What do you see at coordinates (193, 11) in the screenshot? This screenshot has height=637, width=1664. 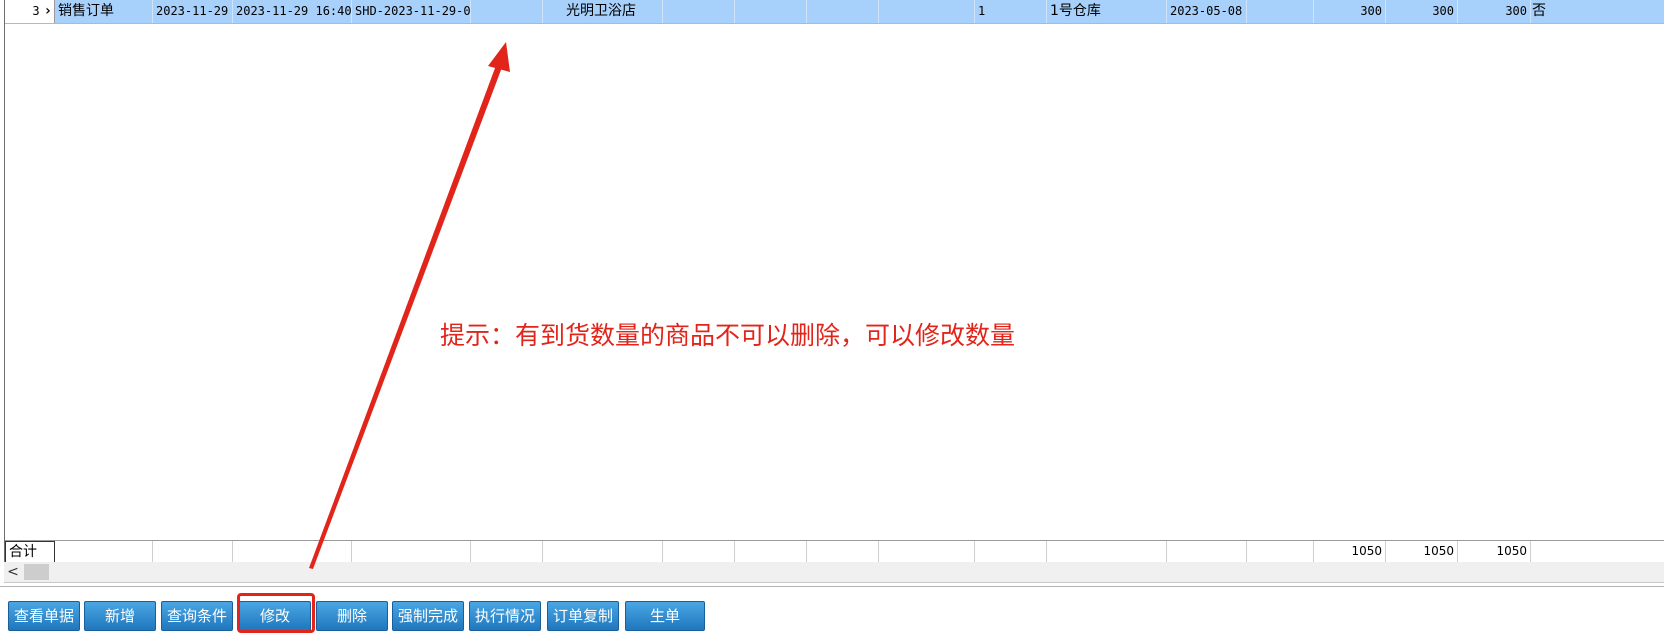 I see `cell-order-date: 2023-11-29` at bounding box center [193, 11].